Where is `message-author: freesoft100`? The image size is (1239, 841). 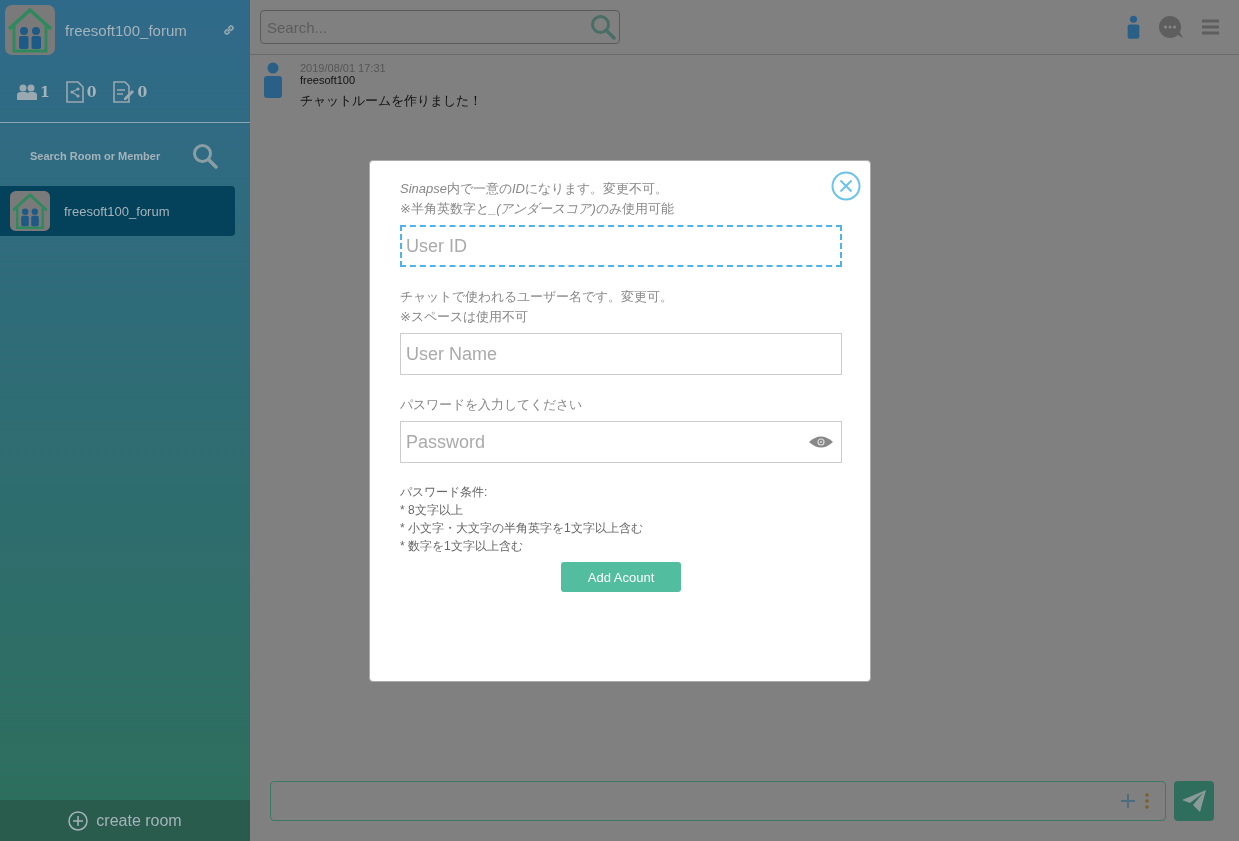 message-author: freesoft100 is located at coordinates (328, 80).